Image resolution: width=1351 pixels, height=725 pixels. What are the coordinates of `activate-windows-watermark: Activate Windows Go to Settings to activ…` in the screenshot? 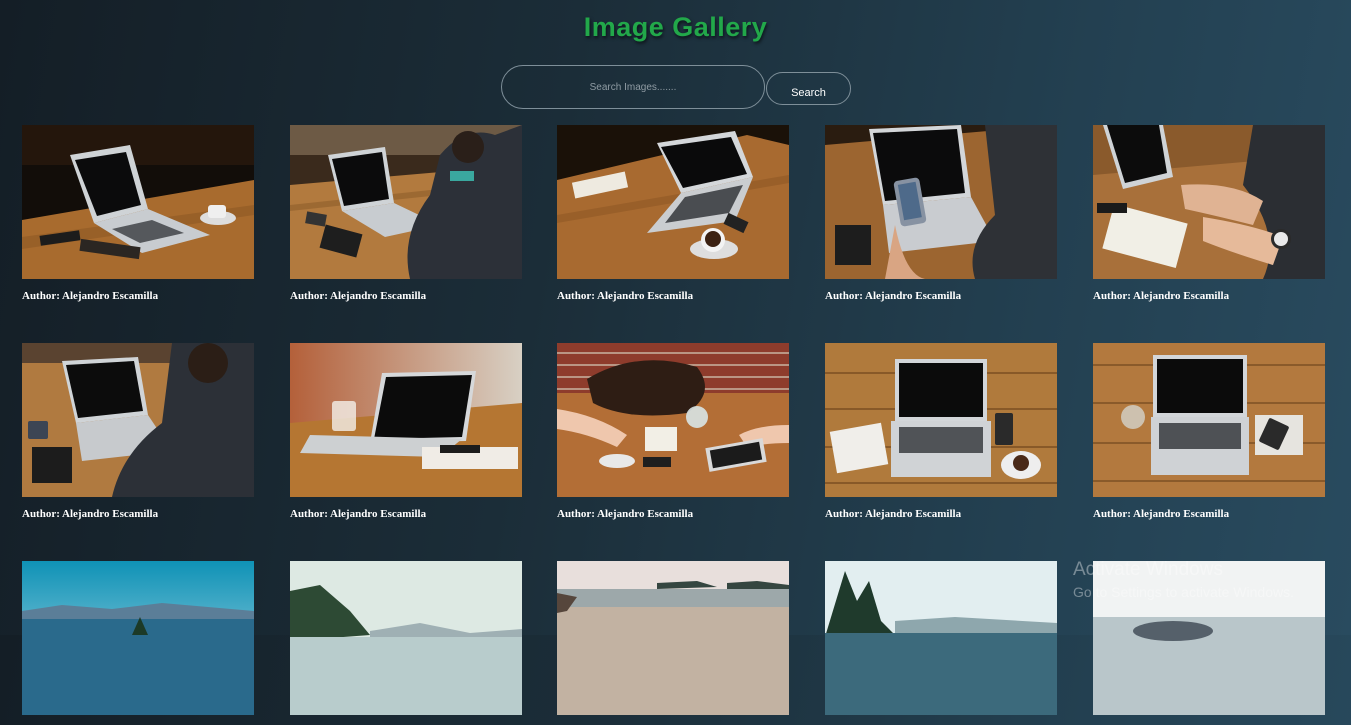 It's located at (1183, 580).